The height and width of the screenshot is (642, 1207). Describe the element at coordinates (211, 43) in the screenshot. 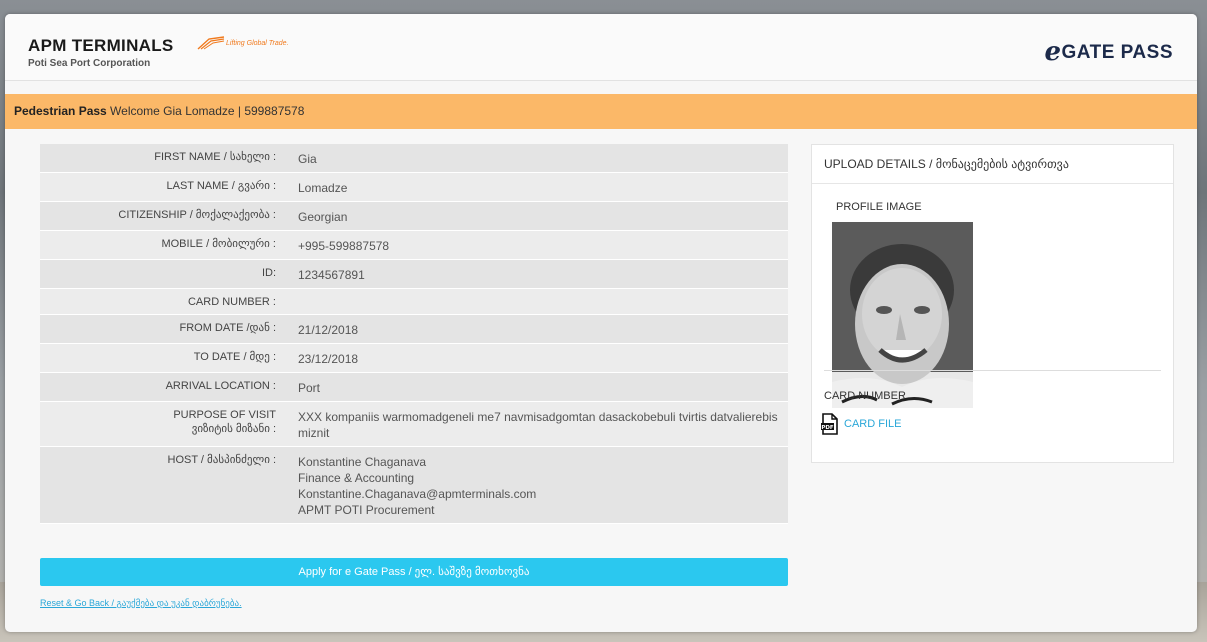

I see `swoosh-logo-icon` at that location.